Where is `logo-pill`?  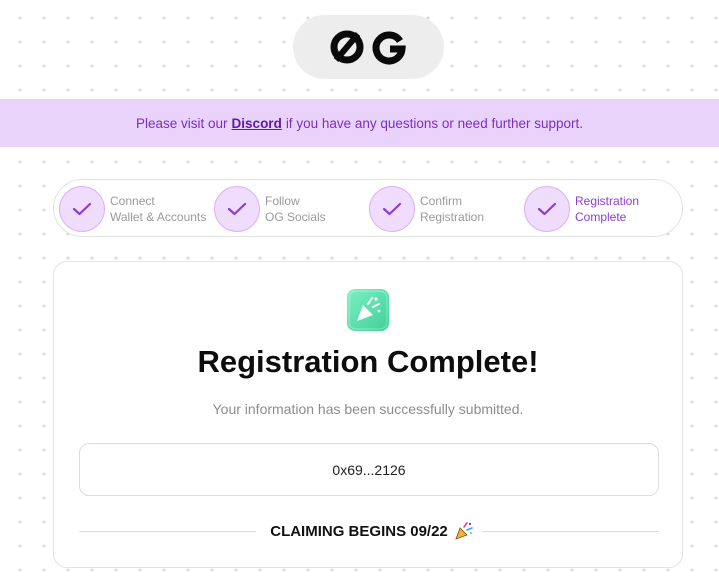
logo-pill is located at coordinates (368, 47).